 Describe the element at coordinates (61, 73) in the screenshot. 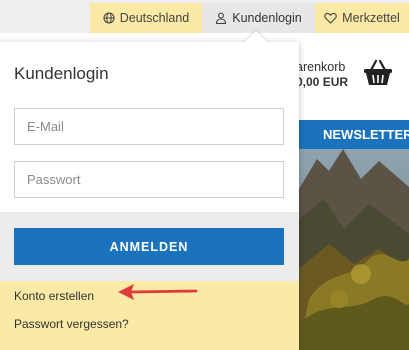

I see `login-title: Kundenlogin` at that location.